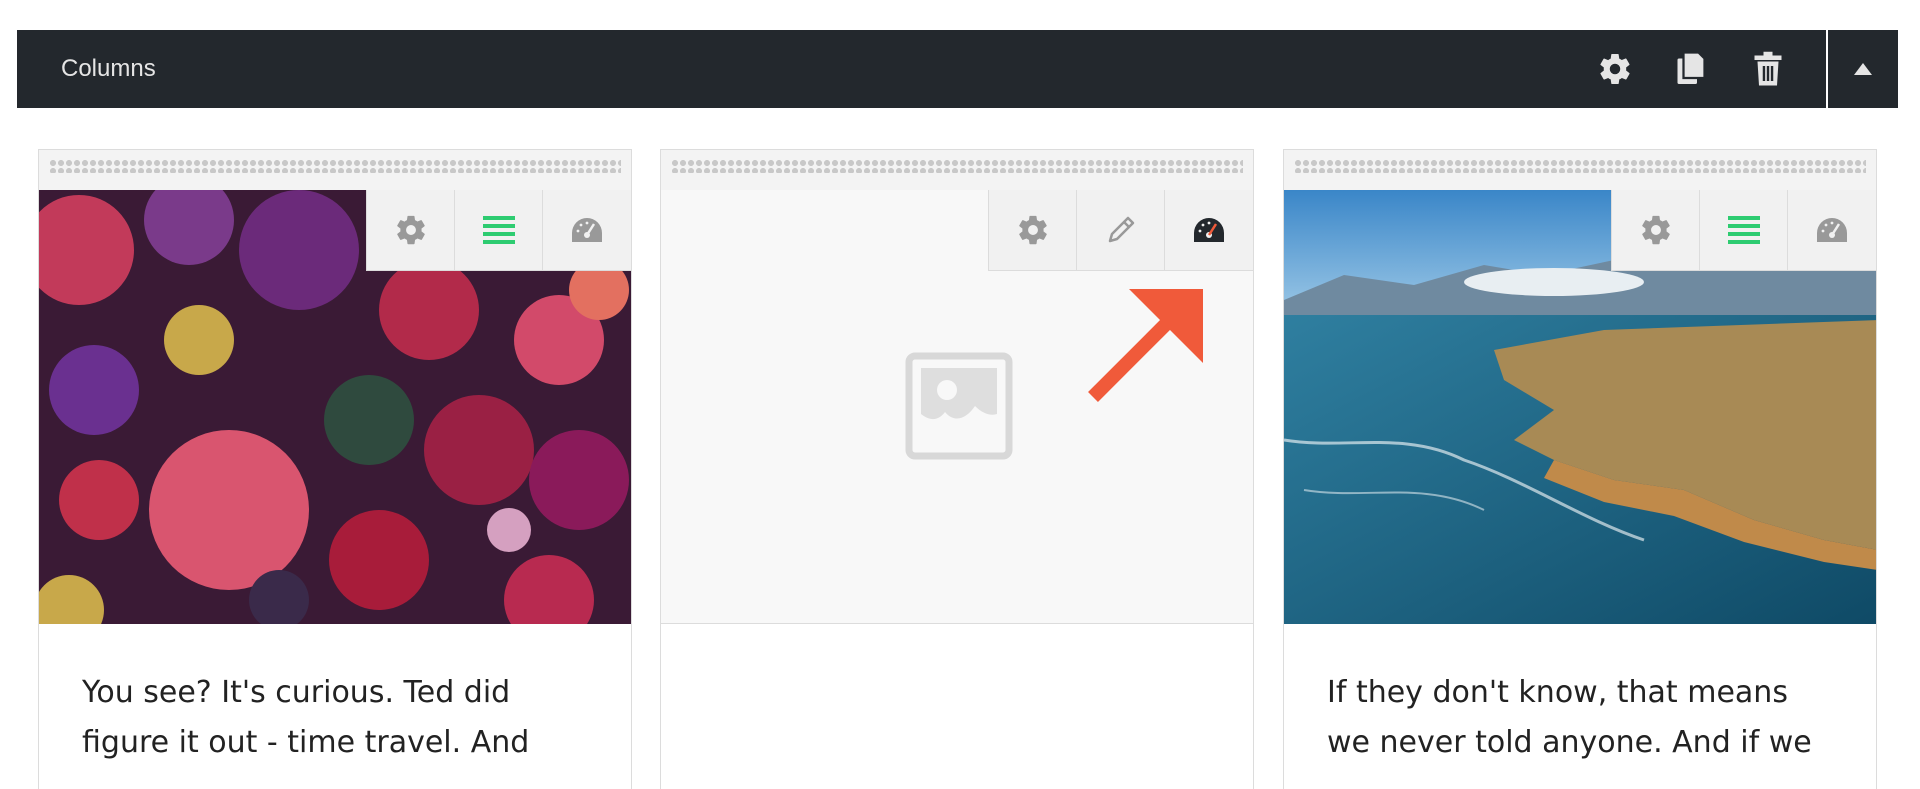 The width and height of the screenshot is (1920, 789). I want to click on caret-up-icon, so click(1863, 69).